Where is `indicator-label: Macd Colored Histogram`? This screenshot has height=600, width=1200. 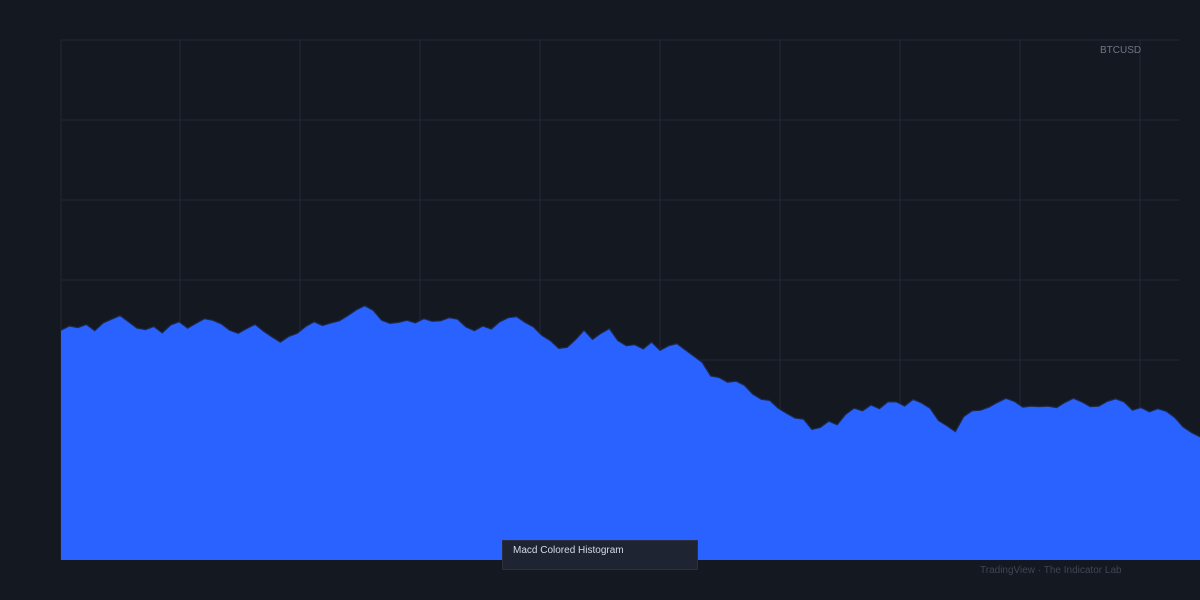
indicator-label: Macd Colored Histogram is located at coordinates (568, 550).